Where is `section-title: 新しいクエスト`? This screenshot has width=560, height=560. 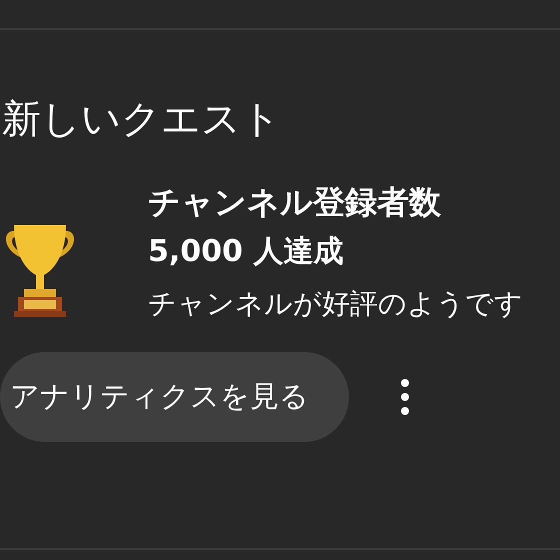
section-title: 新しいクエスト is located at coordinates (141, 120).